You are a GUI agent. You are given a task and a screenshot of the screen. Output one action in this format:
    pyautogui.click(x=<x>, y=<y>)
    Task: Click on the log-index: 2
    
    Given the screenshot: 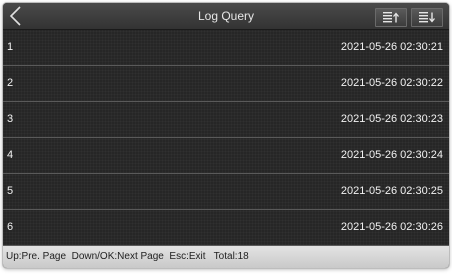 What is the action you would take?
    pyautogui.click(x=10, y=83)
    